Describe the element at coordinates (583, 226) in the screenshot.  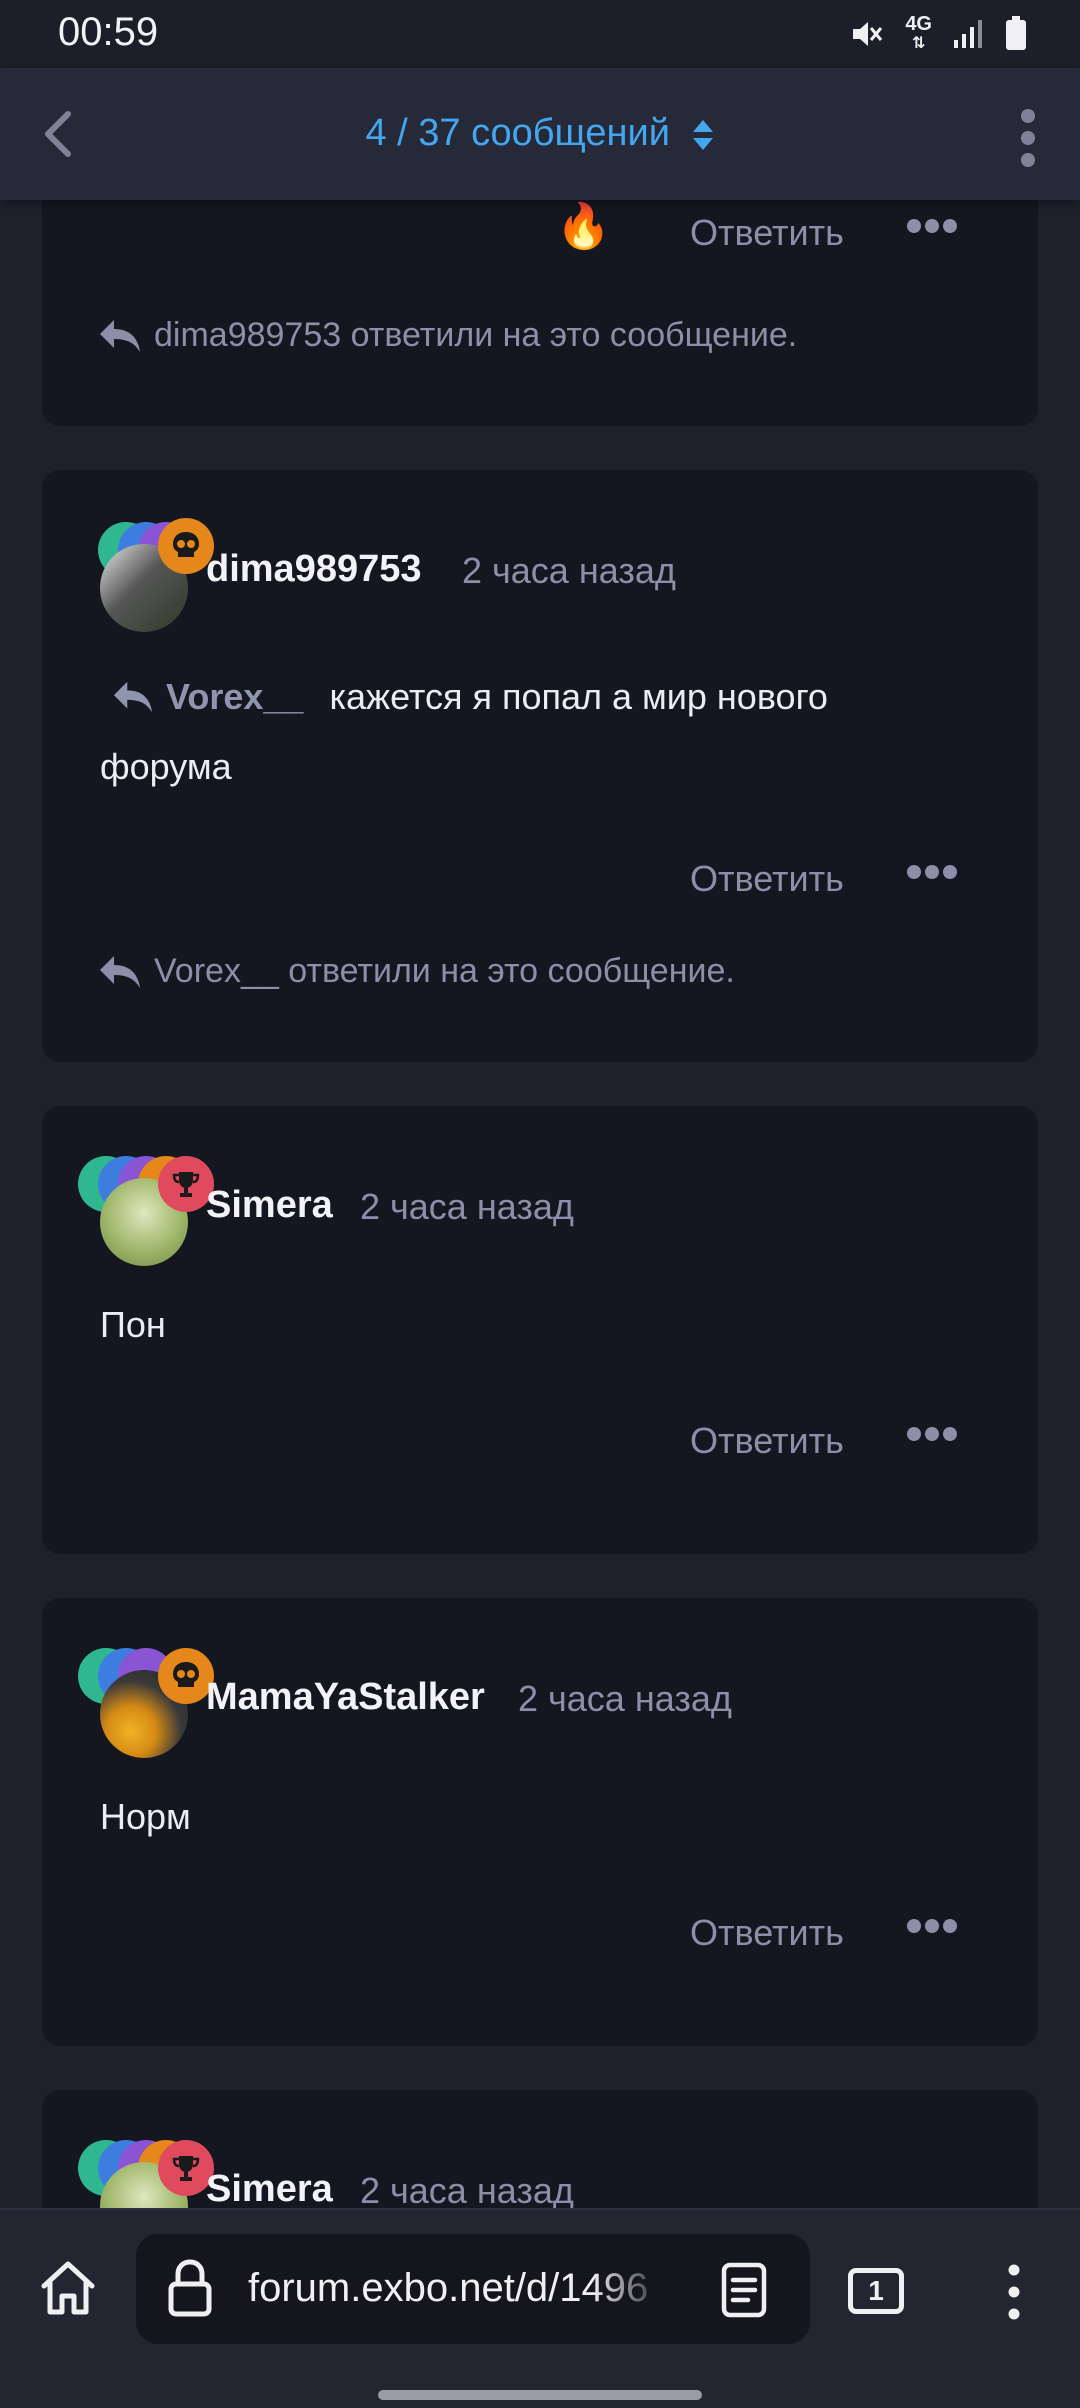
I see `fire-reaction: 🔥` at that location.